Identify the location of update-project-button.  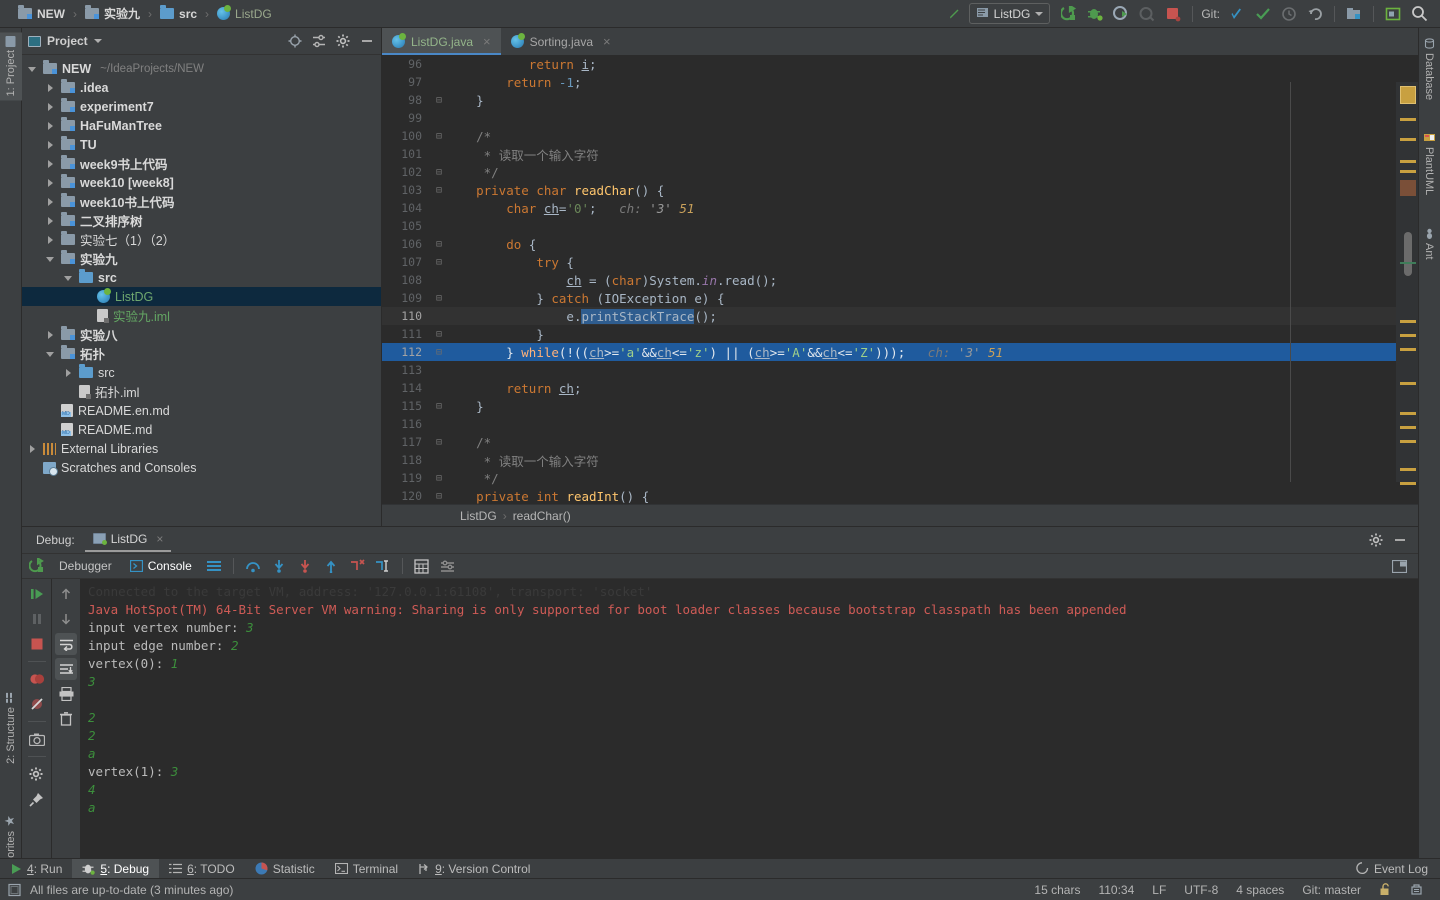
(1237, 14).